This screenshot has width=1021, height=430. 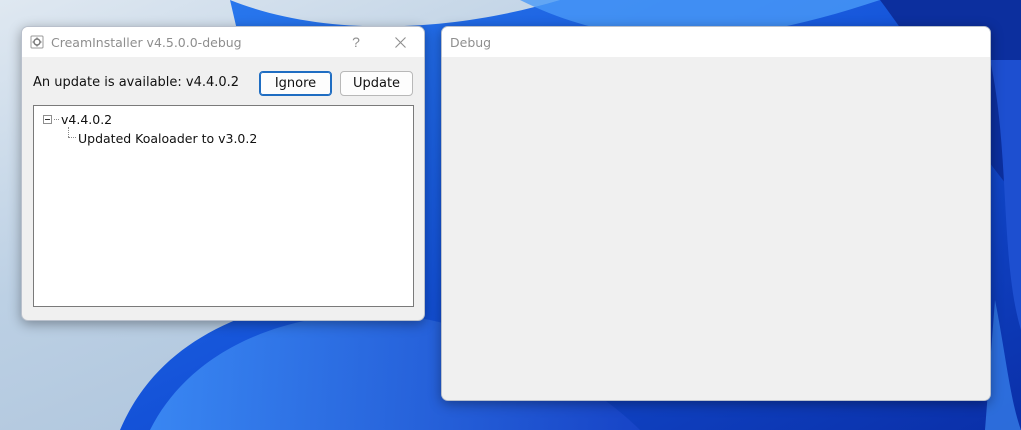 What do you see at coordinates (146, 42) in the screenshot?
I see `window-title: CreamInstaller v4.5.0.0-debug` at bounding box center [146, 42].